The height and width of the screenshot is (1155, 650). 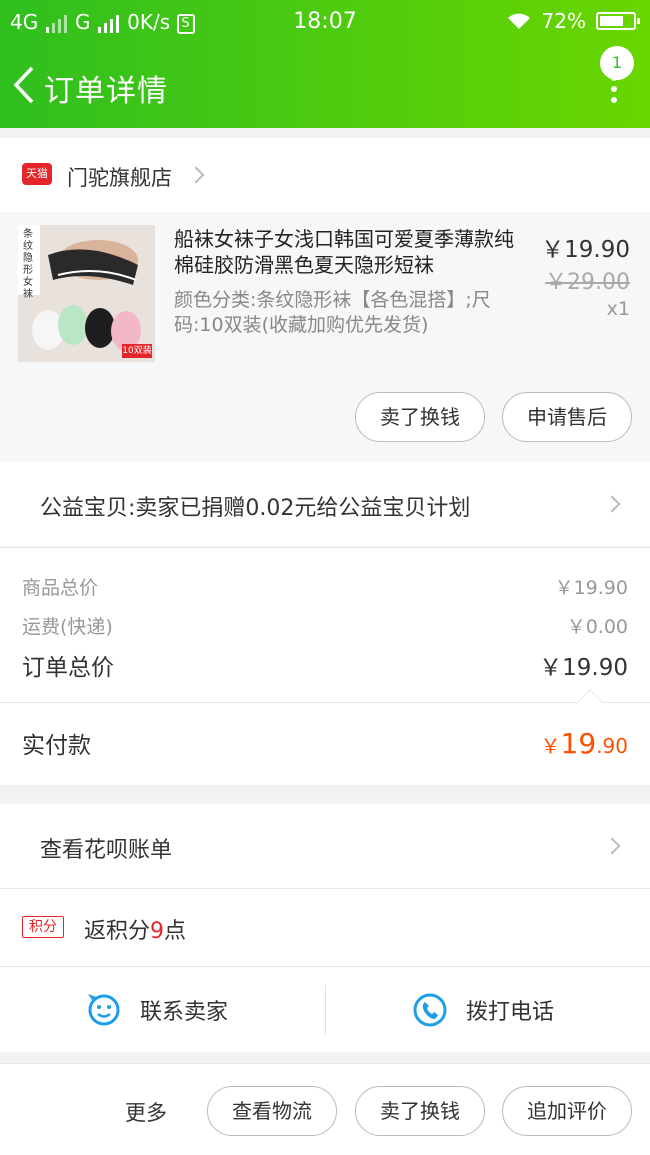 I want to click on points-tag: 积分, so click(x=43, y=927).